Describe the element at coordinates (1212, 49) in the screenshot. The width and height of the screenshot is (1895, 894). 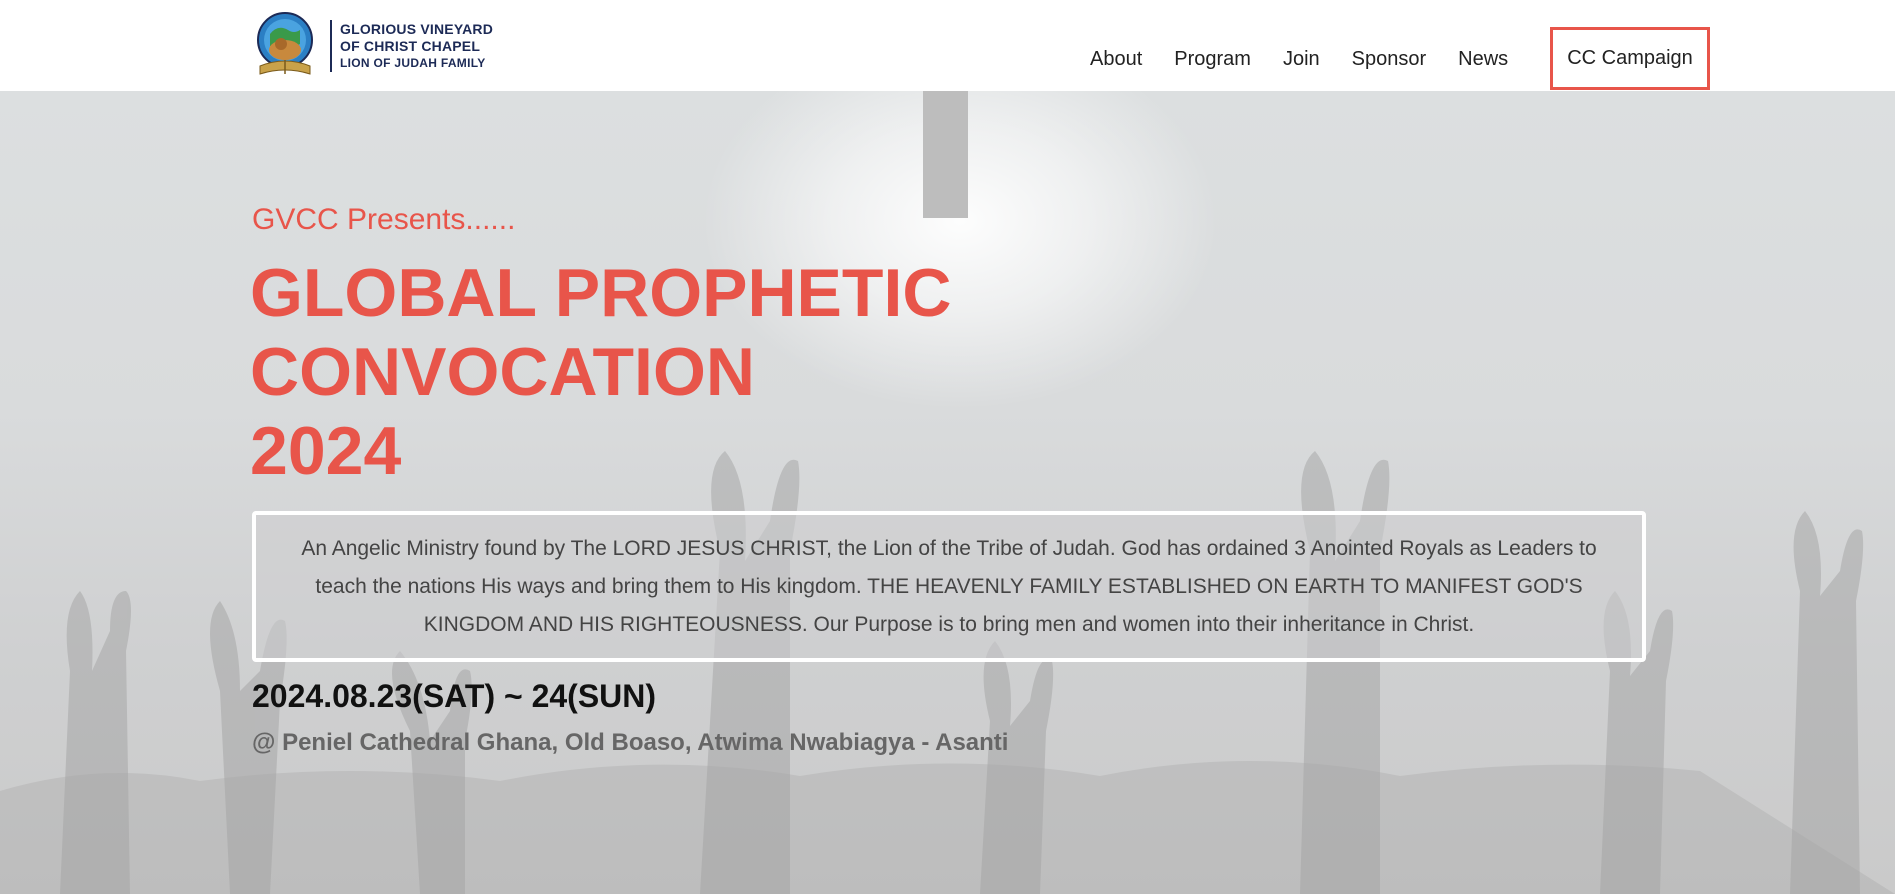
I see `nav-program: Program` at that location.